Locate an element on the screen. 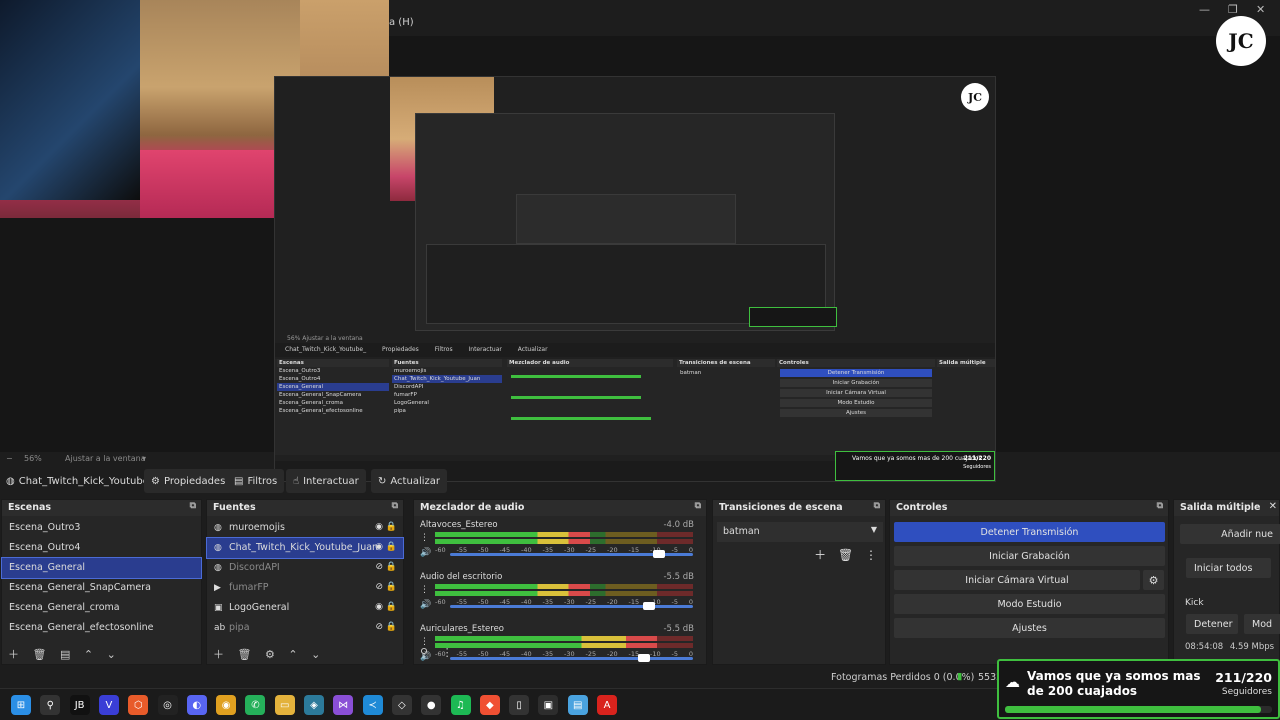 The height and width of the screenshot is (720, 1280). zoom-dropdown-icon: ▾ is located at coordinates (144, 458).